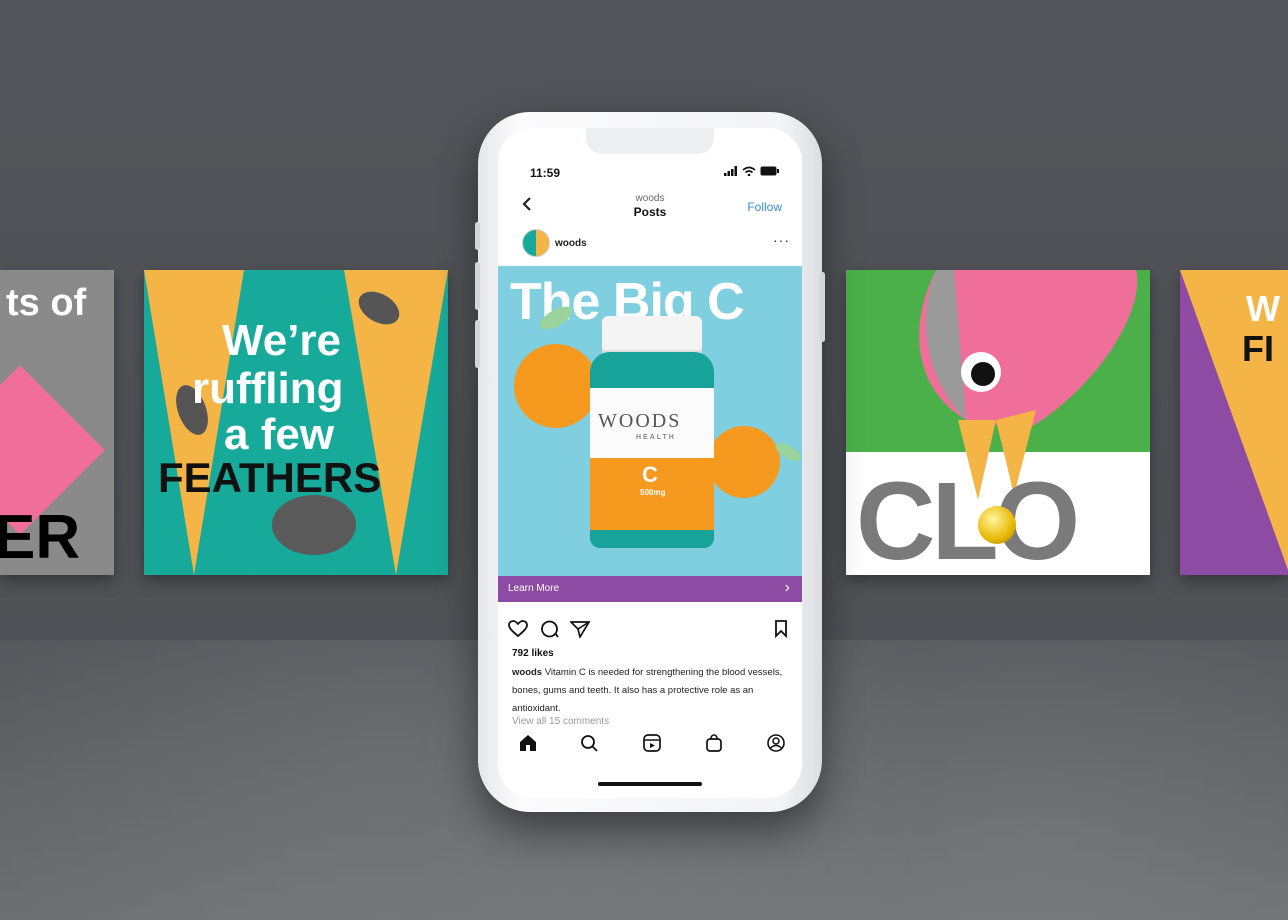 This screenshot has width=1288, height=920. What do you see at coordinates (1258, 348) in the screenshot?
I see `card-line-2: FI` at bounding box center [1258, 348].